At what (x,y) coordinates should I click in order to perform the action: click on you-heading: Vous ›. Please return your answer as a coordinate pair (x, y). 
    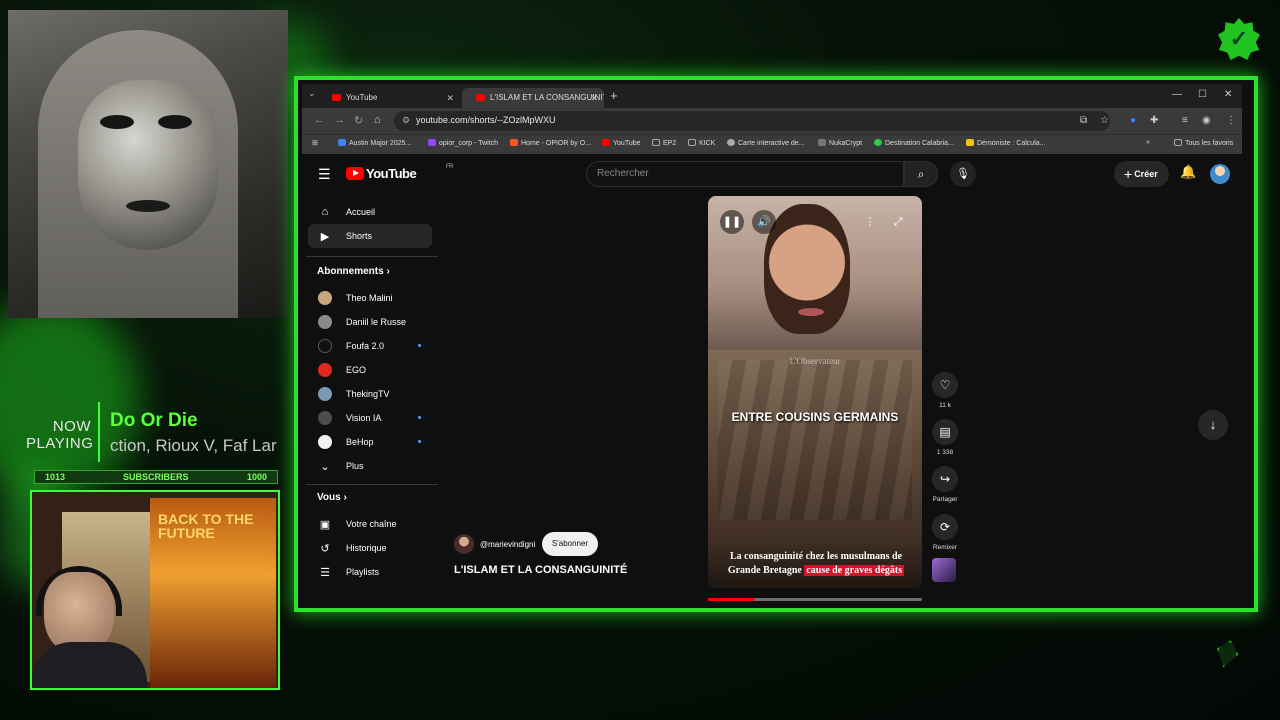
    Looking at the image, I should click on (332, 497).